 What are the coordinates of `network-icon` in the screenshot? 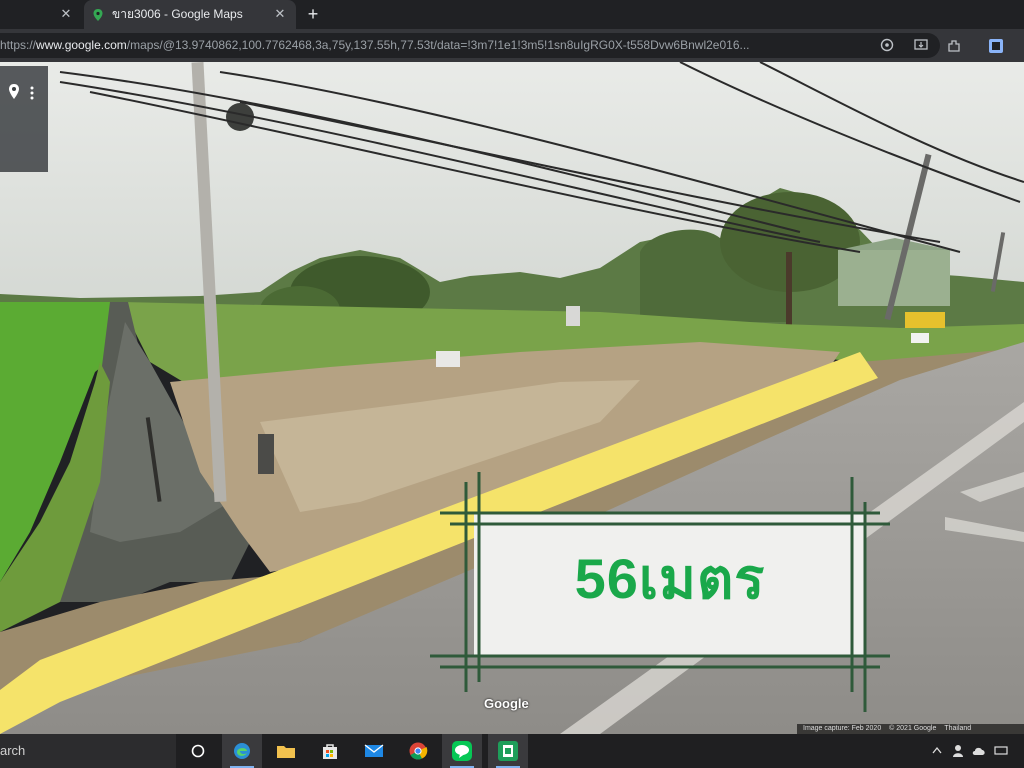 It's located at (1001, 751).